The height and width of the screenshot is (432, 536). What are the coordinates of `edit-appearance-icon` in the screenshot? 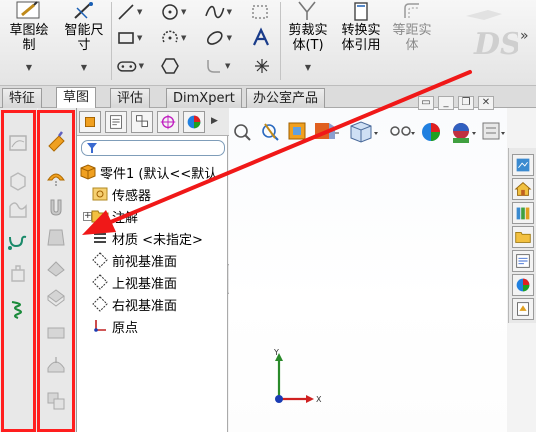 It's located at (431, 132).